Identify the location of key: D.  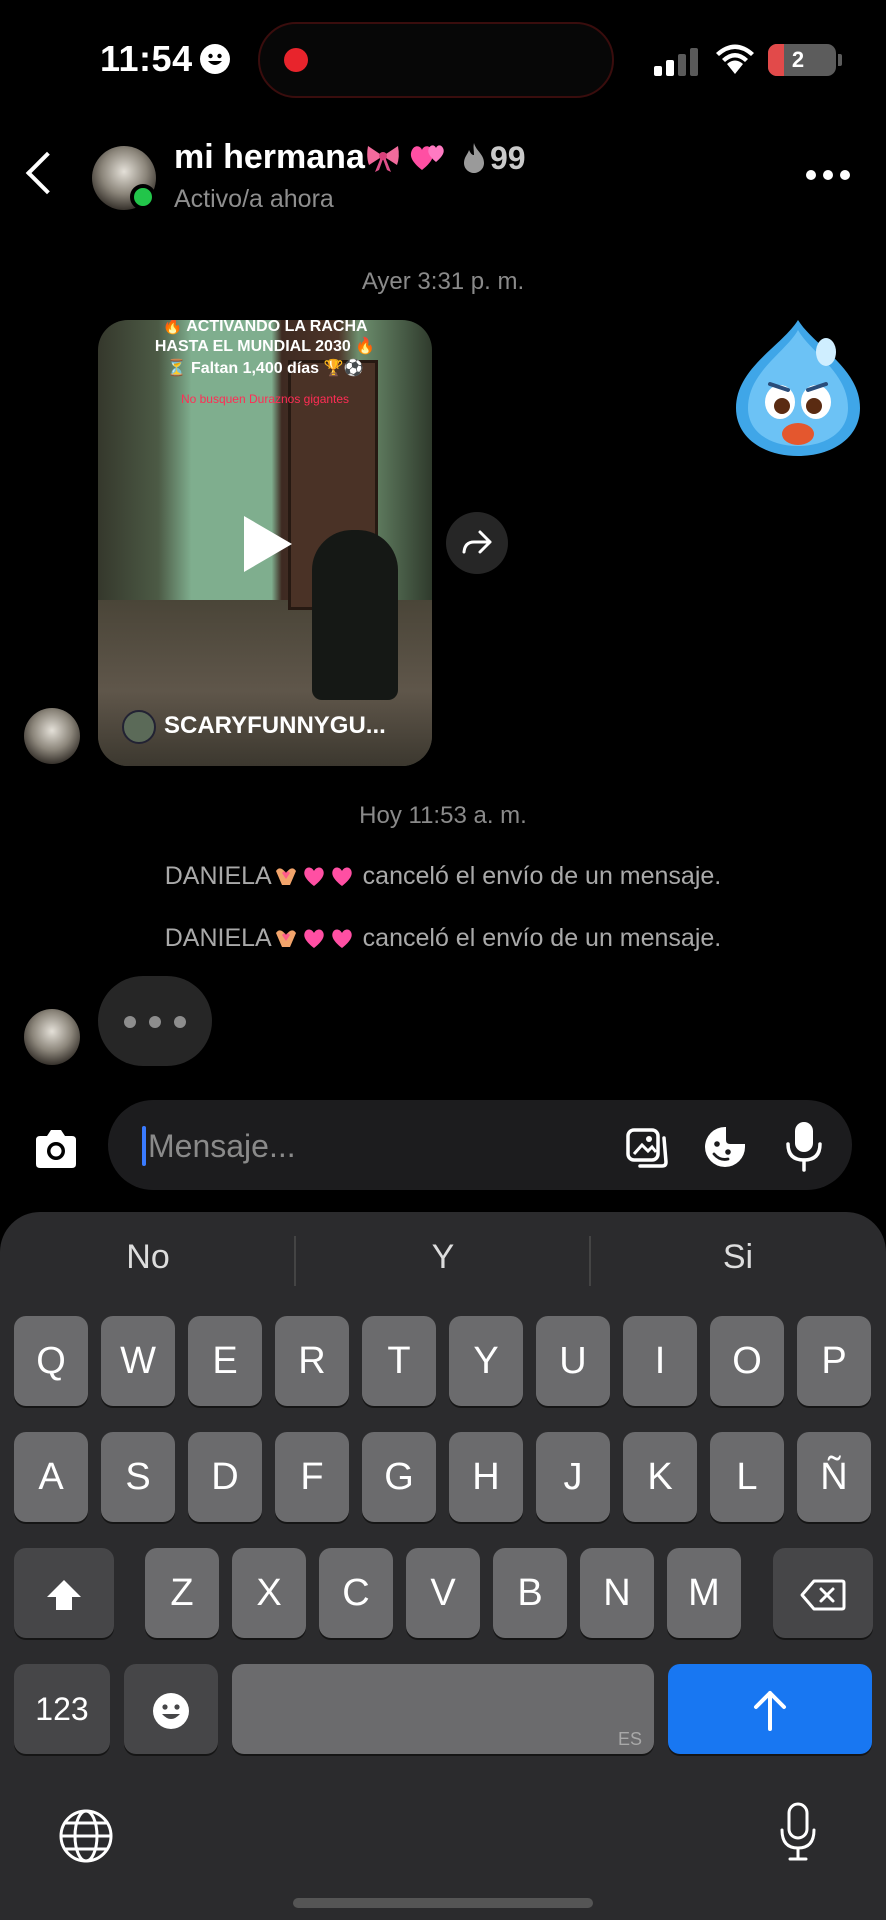
(225, 1477).